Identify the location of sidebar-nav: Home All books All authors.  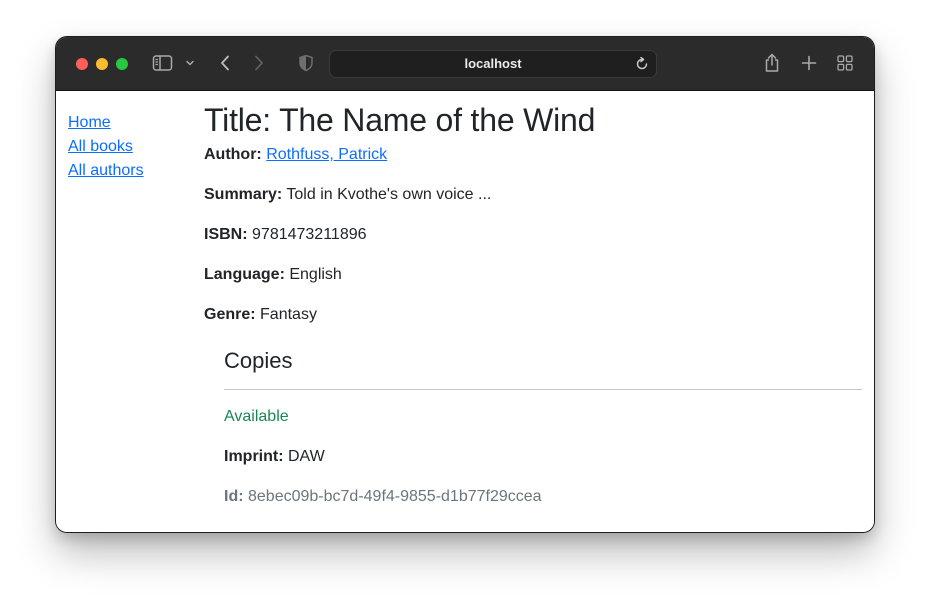
(128, 147).